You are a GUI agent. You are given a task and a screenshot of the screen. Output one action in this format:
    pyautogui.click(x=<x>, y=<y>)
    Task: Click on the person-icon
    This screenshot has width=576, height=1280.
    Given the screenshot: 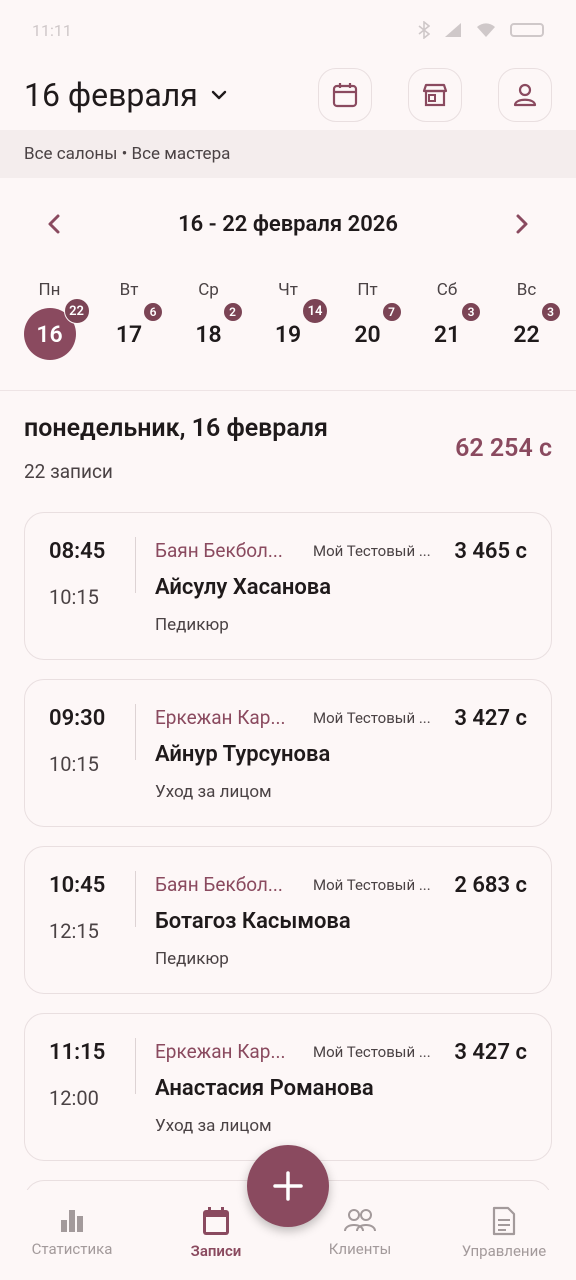 What is the action you would take?
    pyautogui.click(x=525, y=95)
    